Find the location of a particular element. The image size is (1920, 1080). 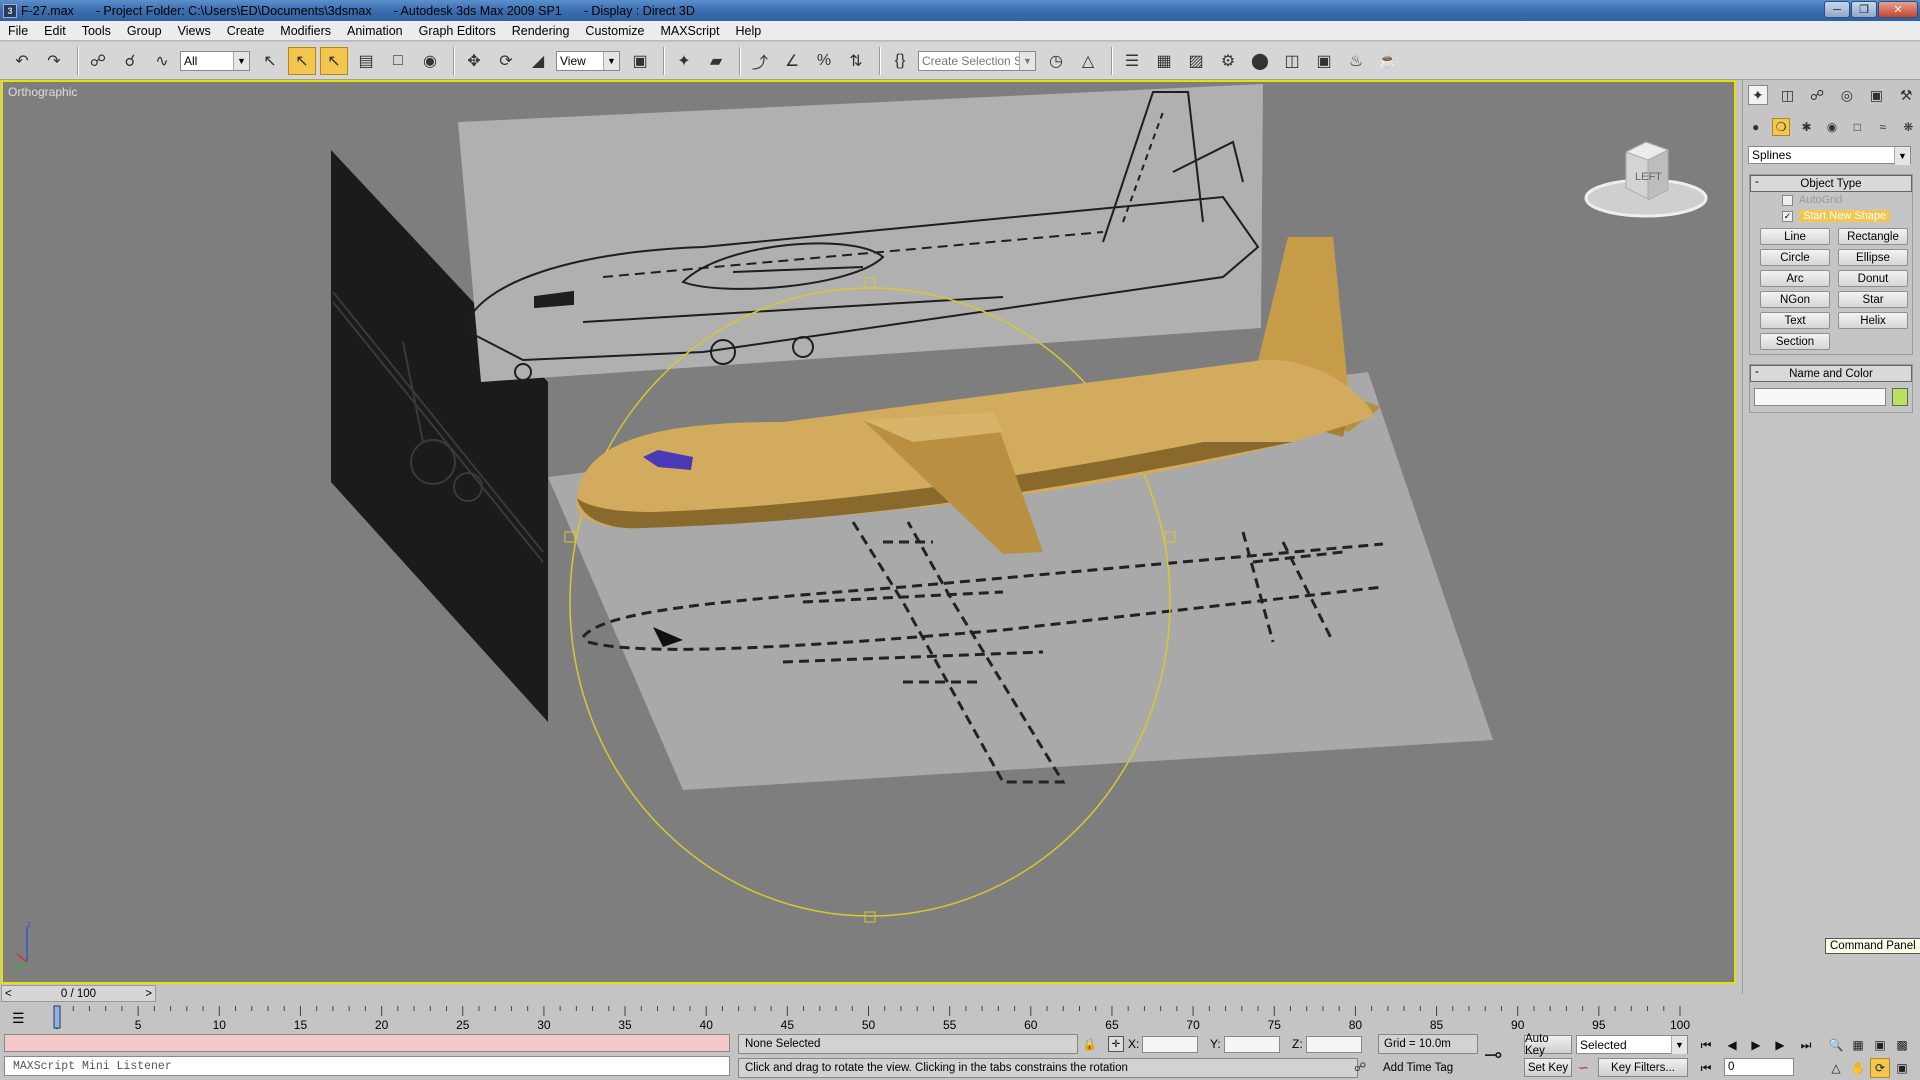

rendered-frame-window-icon: ▣ is located at coordinates (1324, 61).